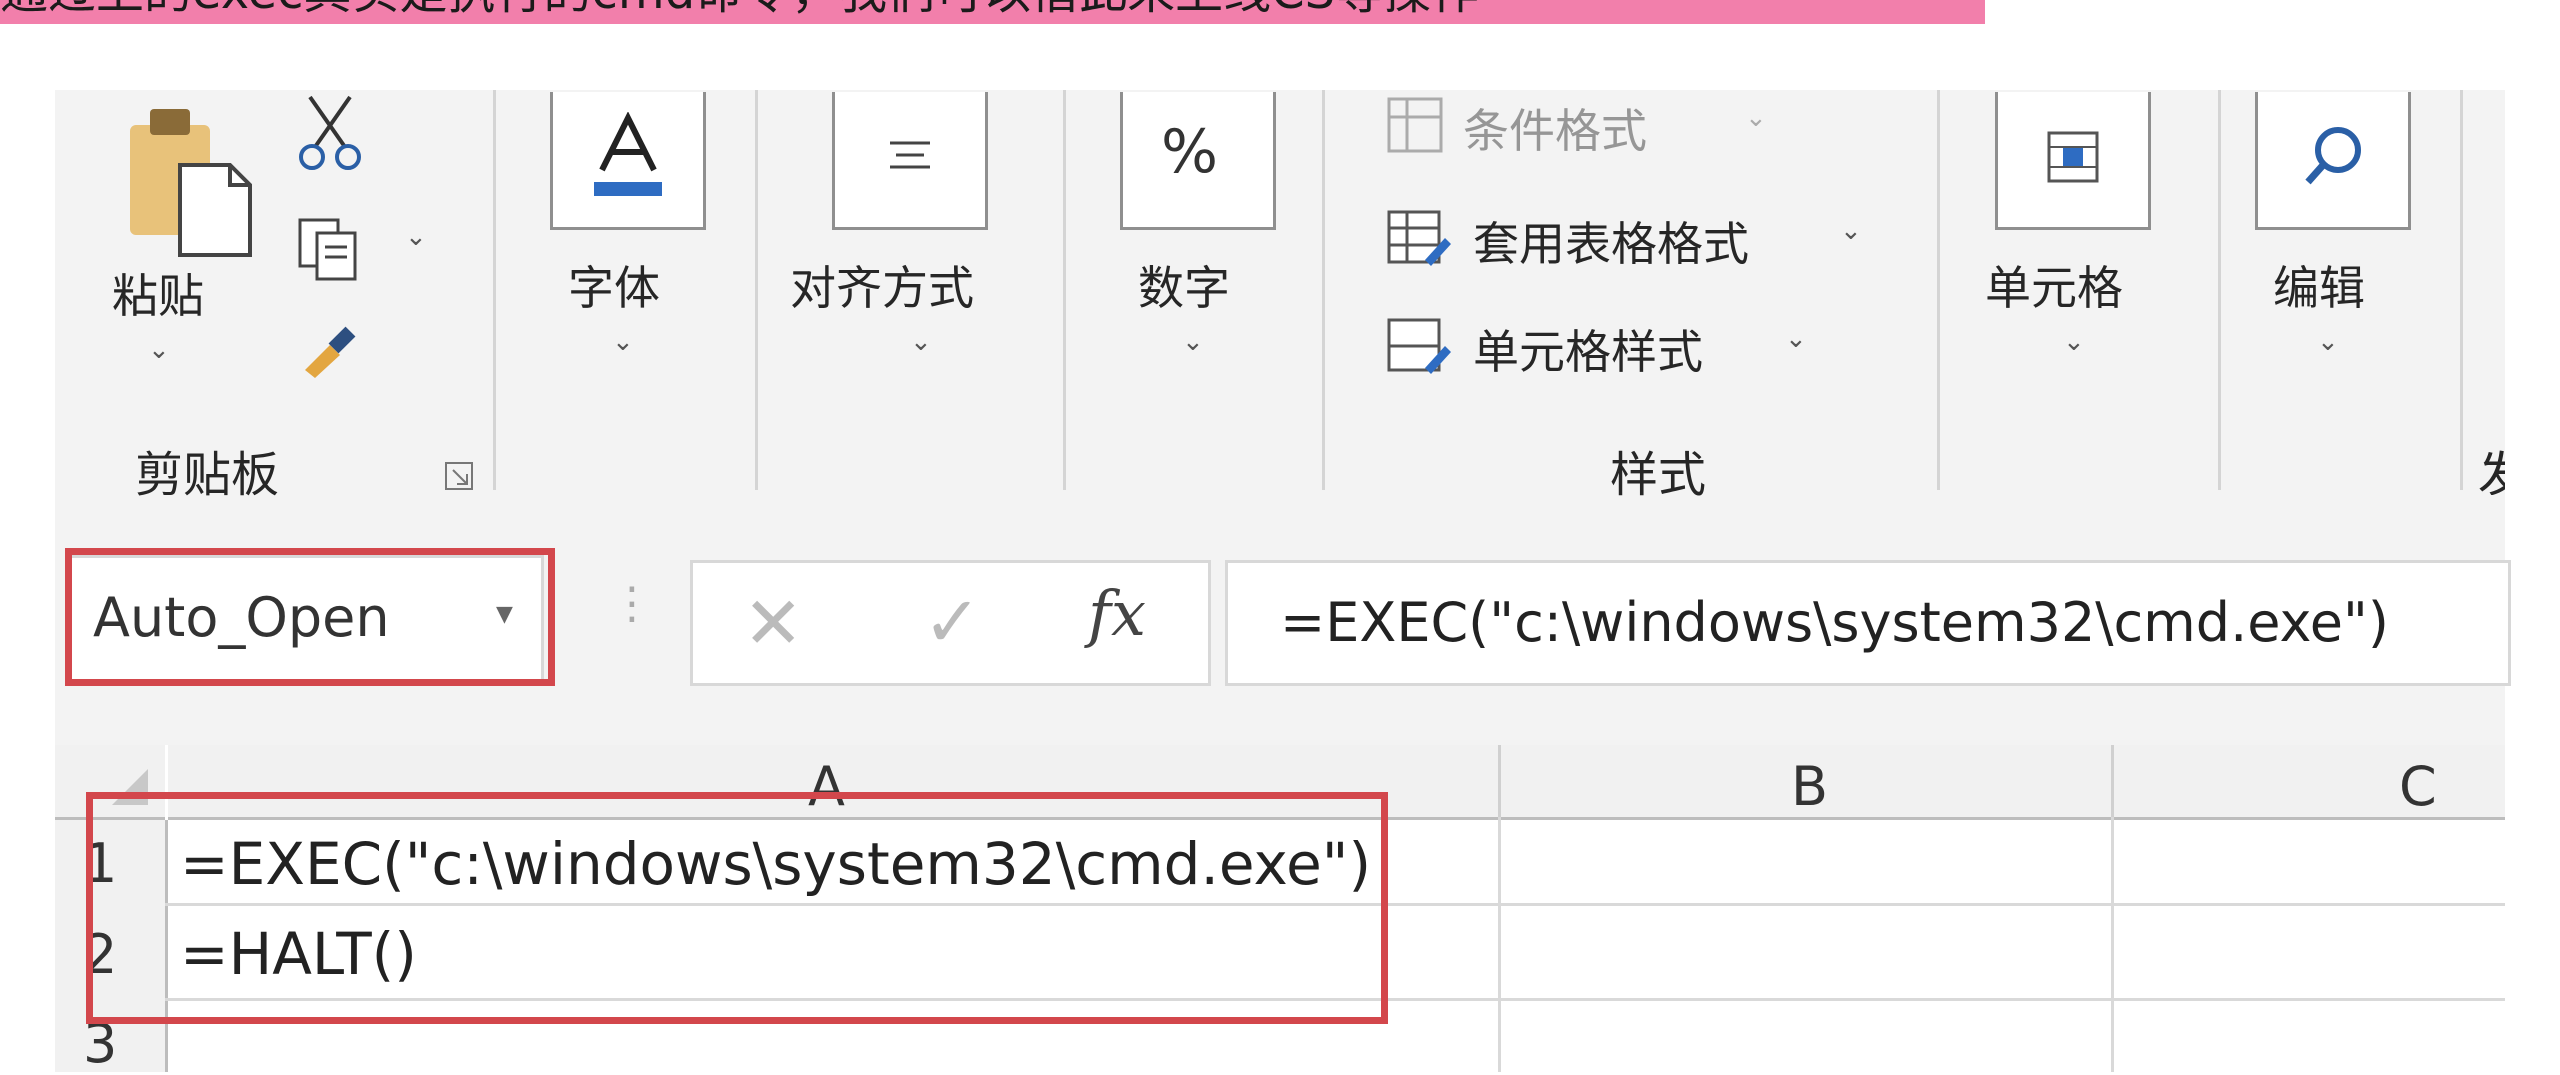  What do you see at coordinates (1190, 152) in the screenshot?
I see `percent-icon: %` at bounding box center [1190, 152].